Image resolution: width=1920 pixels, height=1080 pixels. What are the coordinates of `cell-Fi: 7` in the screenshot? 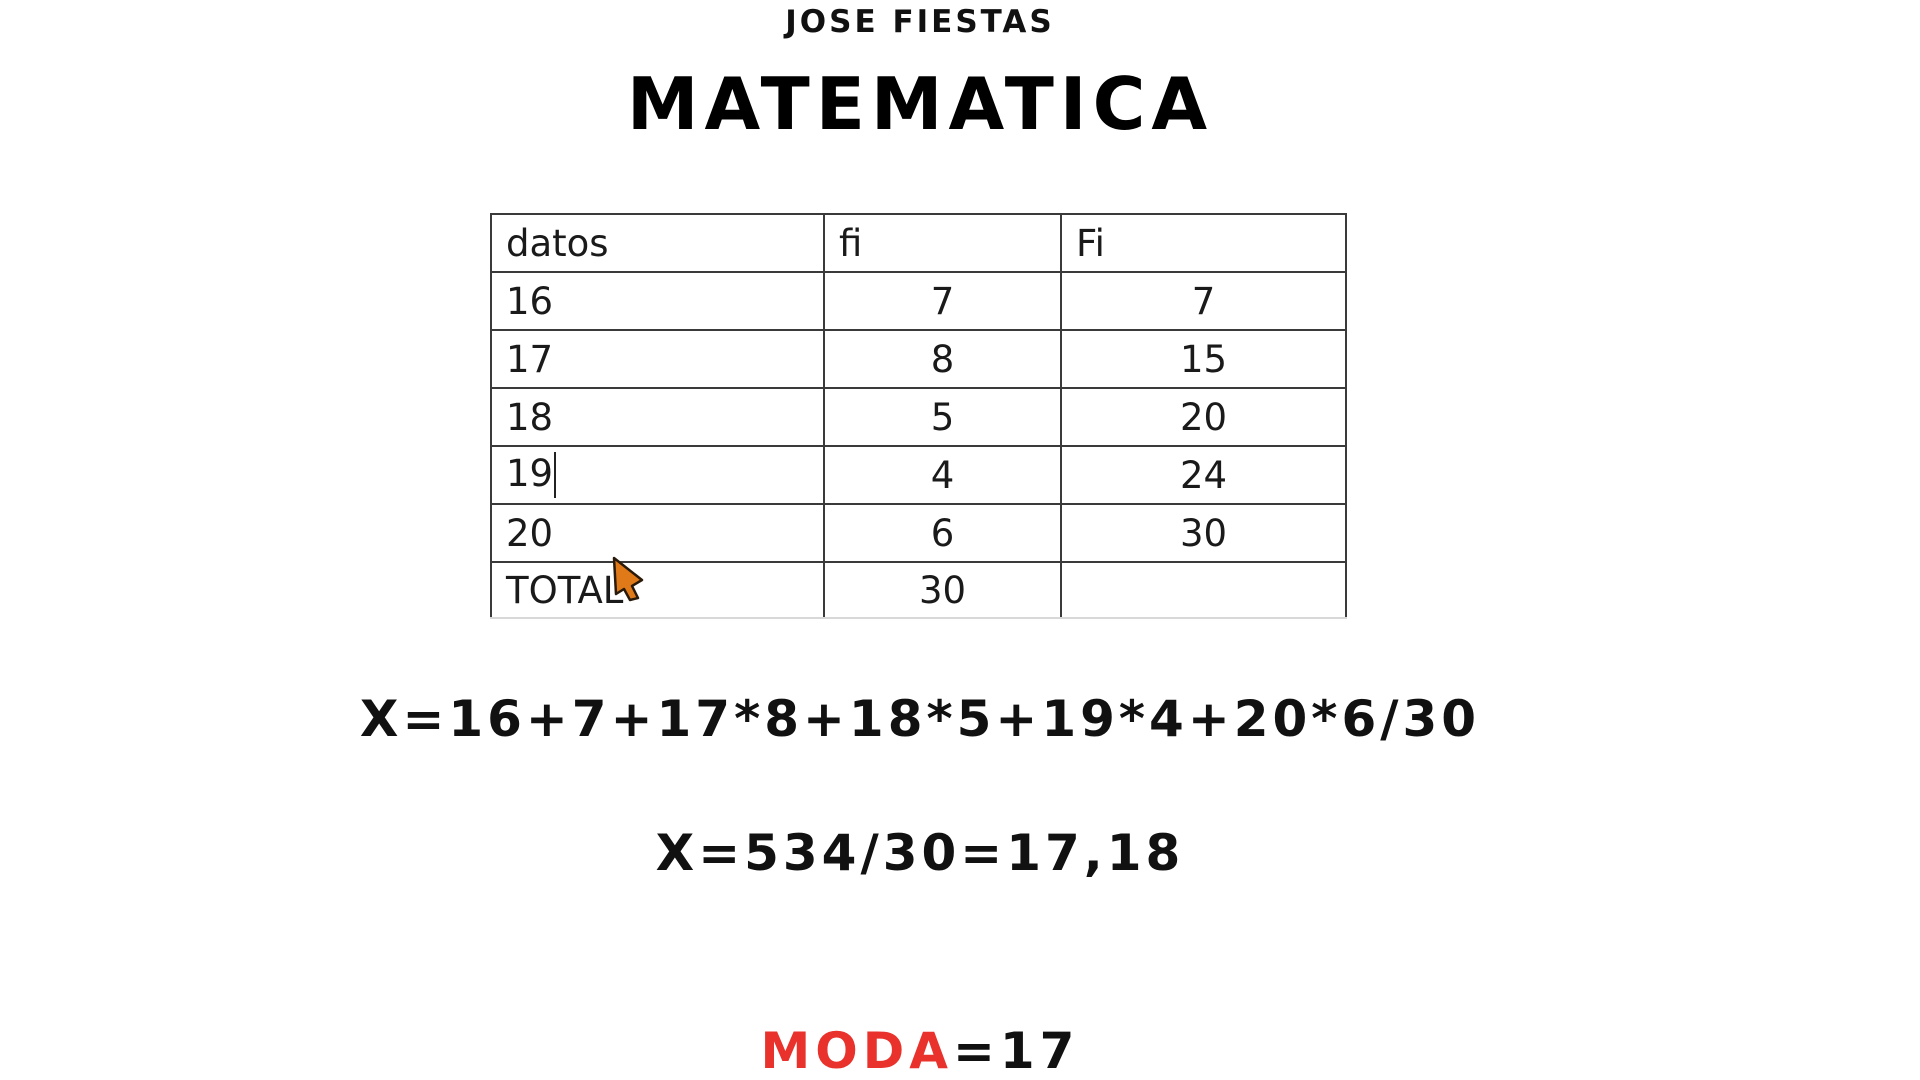 It's located at (1203, 301).